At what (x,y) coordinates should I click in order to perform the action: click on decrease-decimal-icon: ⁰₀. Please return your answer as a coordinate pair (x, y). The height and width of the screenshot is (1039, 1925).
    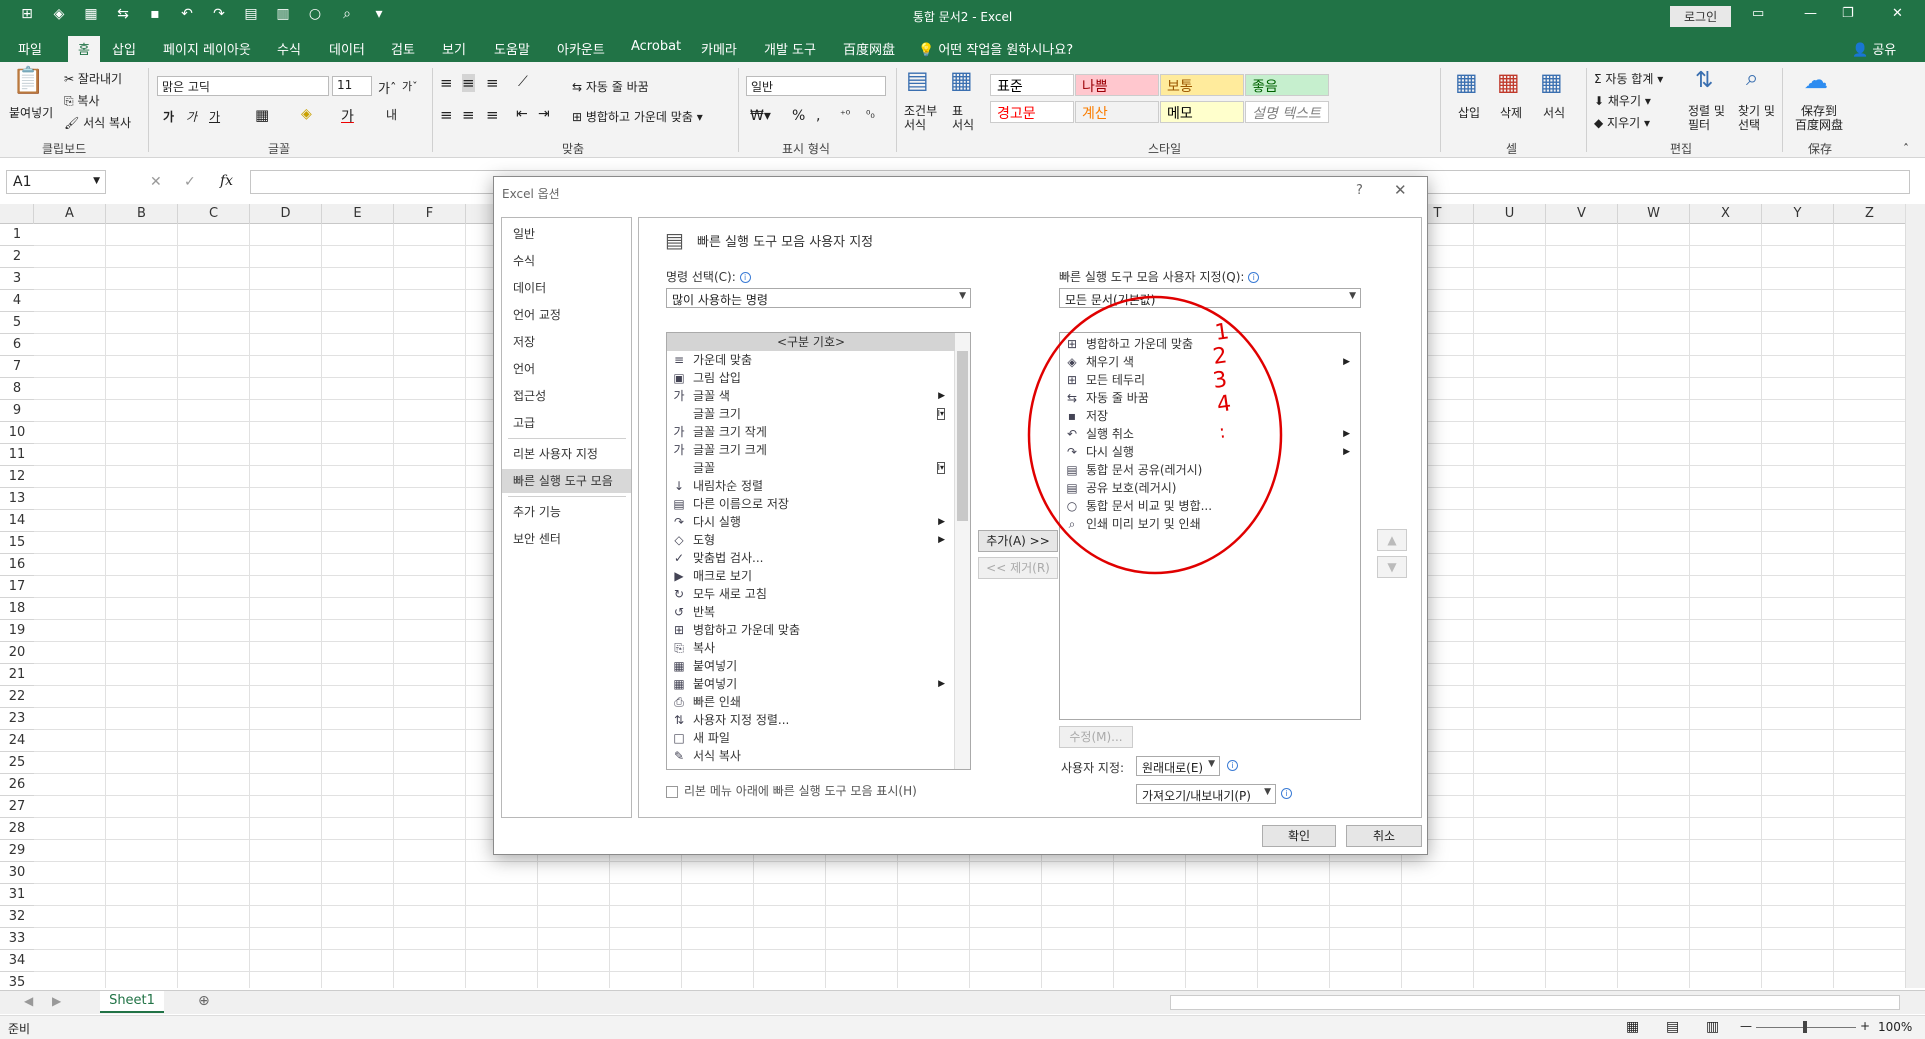
    Looking at the image, I should click on (870, 114).